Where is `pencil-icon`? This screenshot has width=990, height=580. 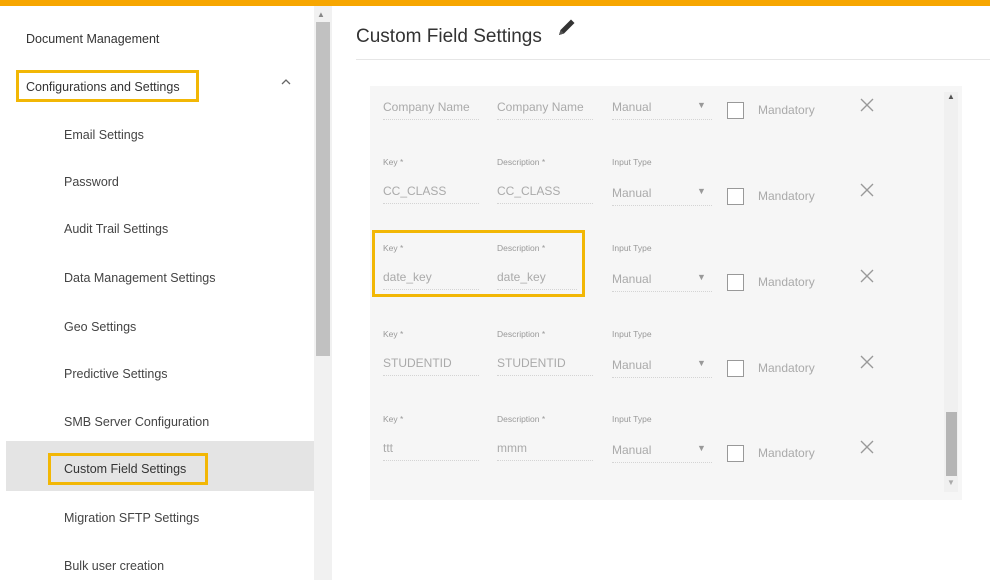
pencil-icon is located at coordinates (567, 27).